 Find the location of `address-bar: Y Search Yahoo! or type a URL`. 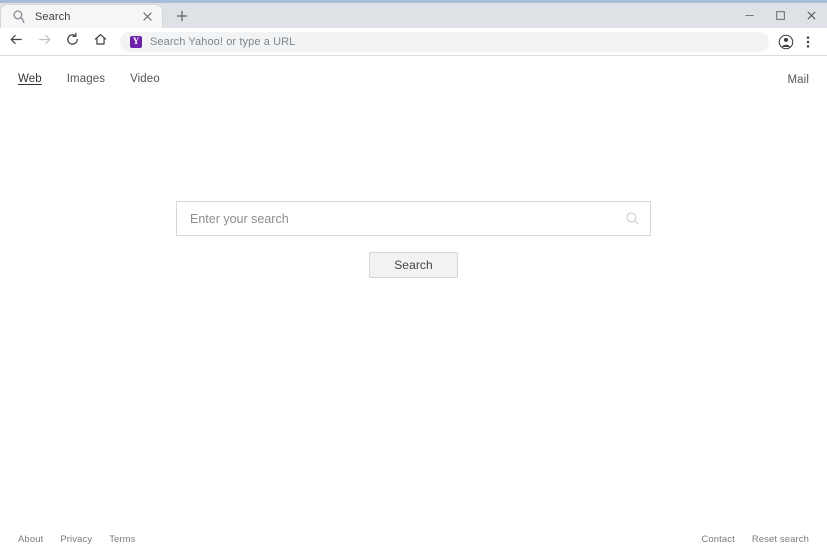

address-bar: Y Search Yahoo! or type a URL is located at coordinates (444, 41).